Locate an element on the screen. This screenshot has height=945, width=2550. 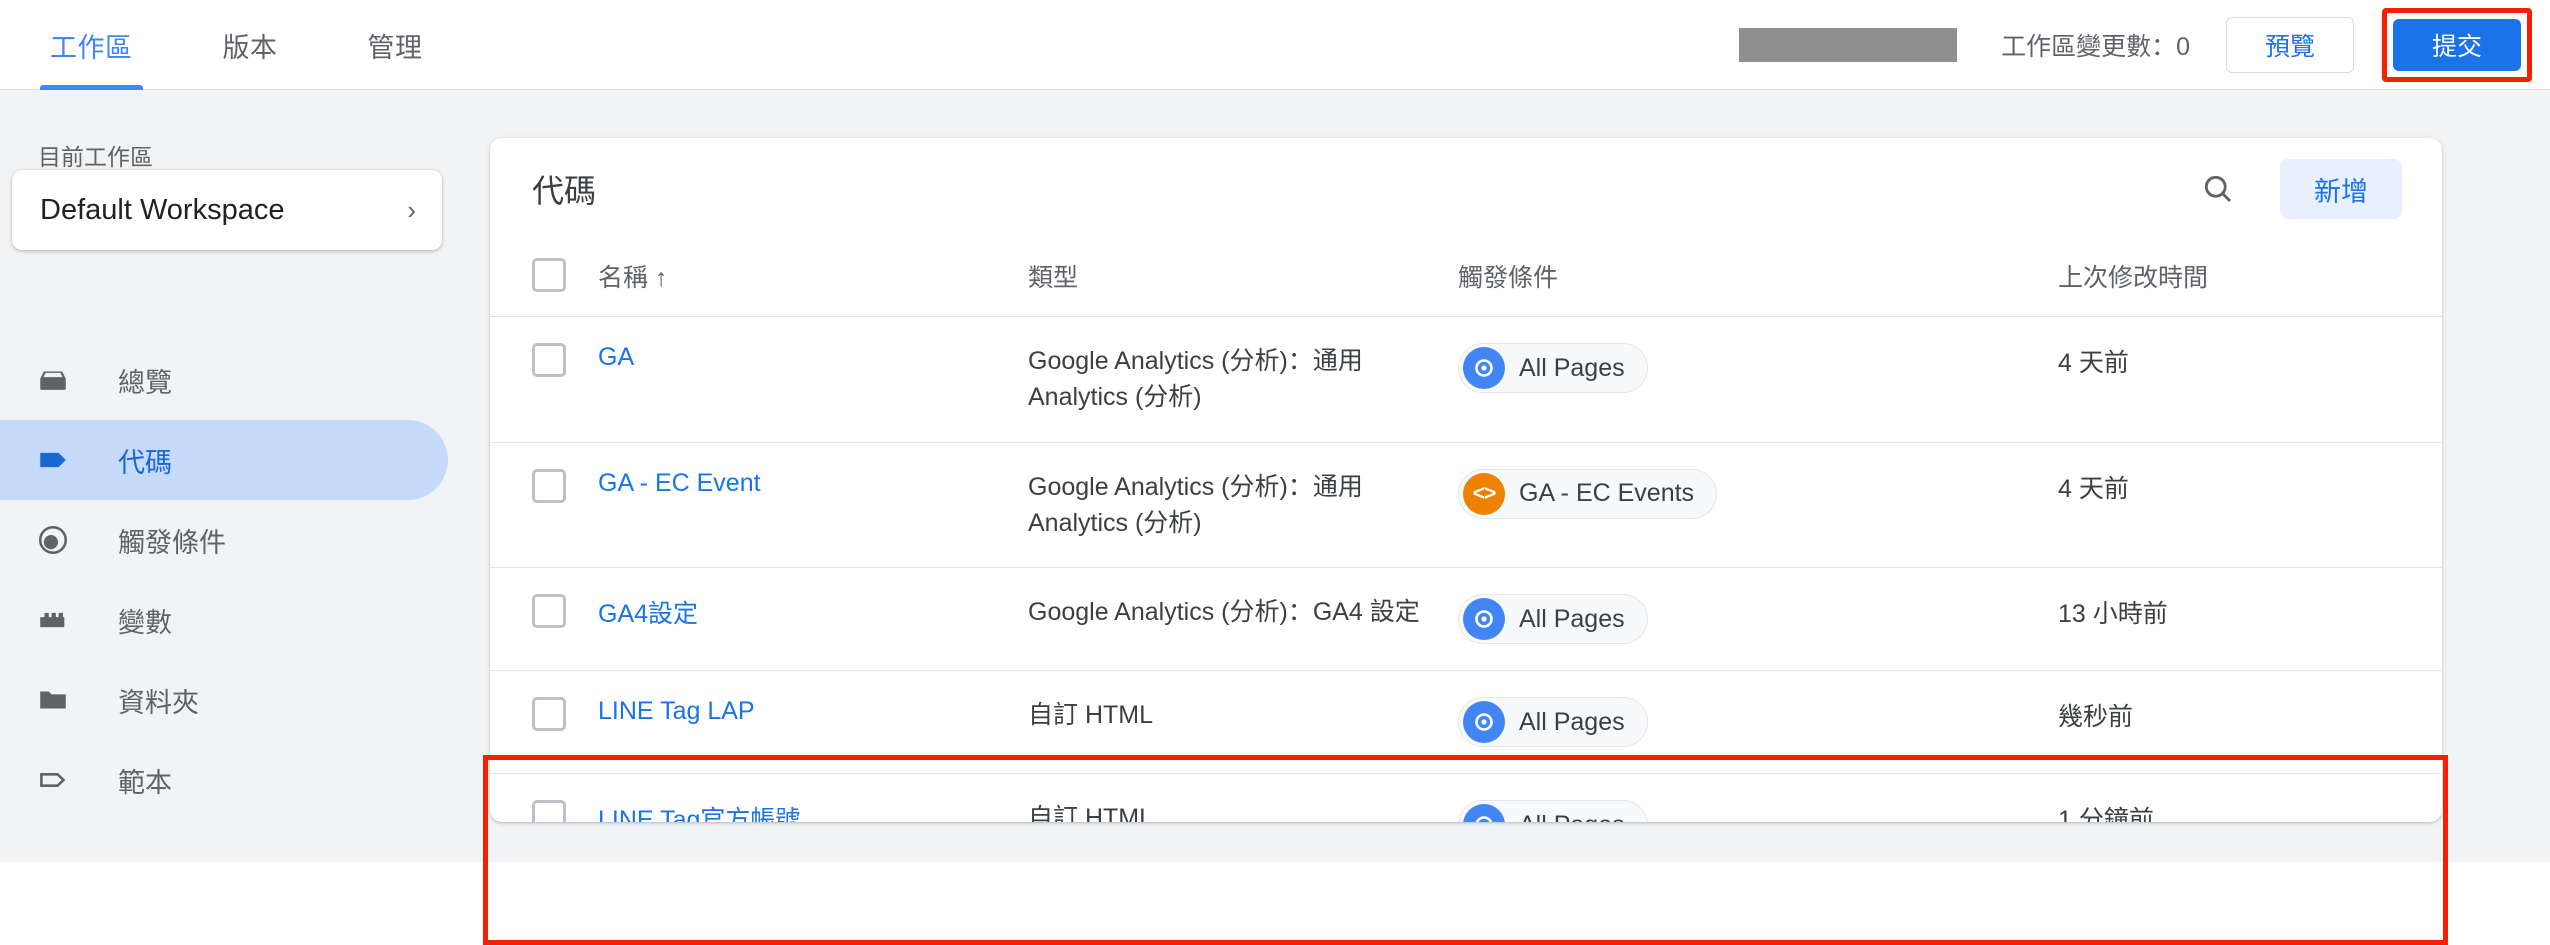
tab-versions-label: 版本 is located at coordinates (250, 47).